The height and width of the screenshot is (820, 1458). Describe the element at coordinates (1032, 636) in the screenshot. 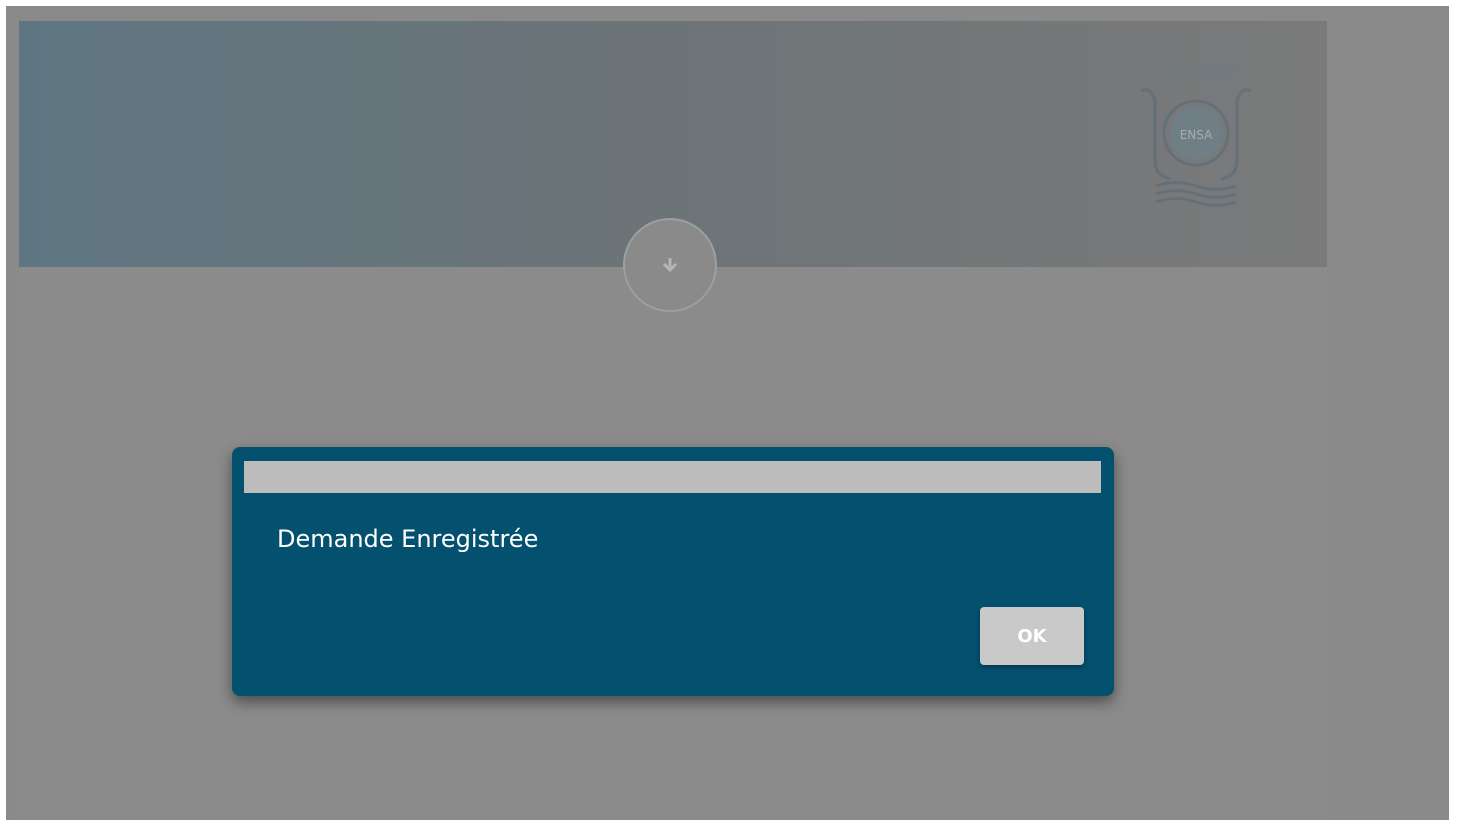

I see `ok-button: OK` at that location.